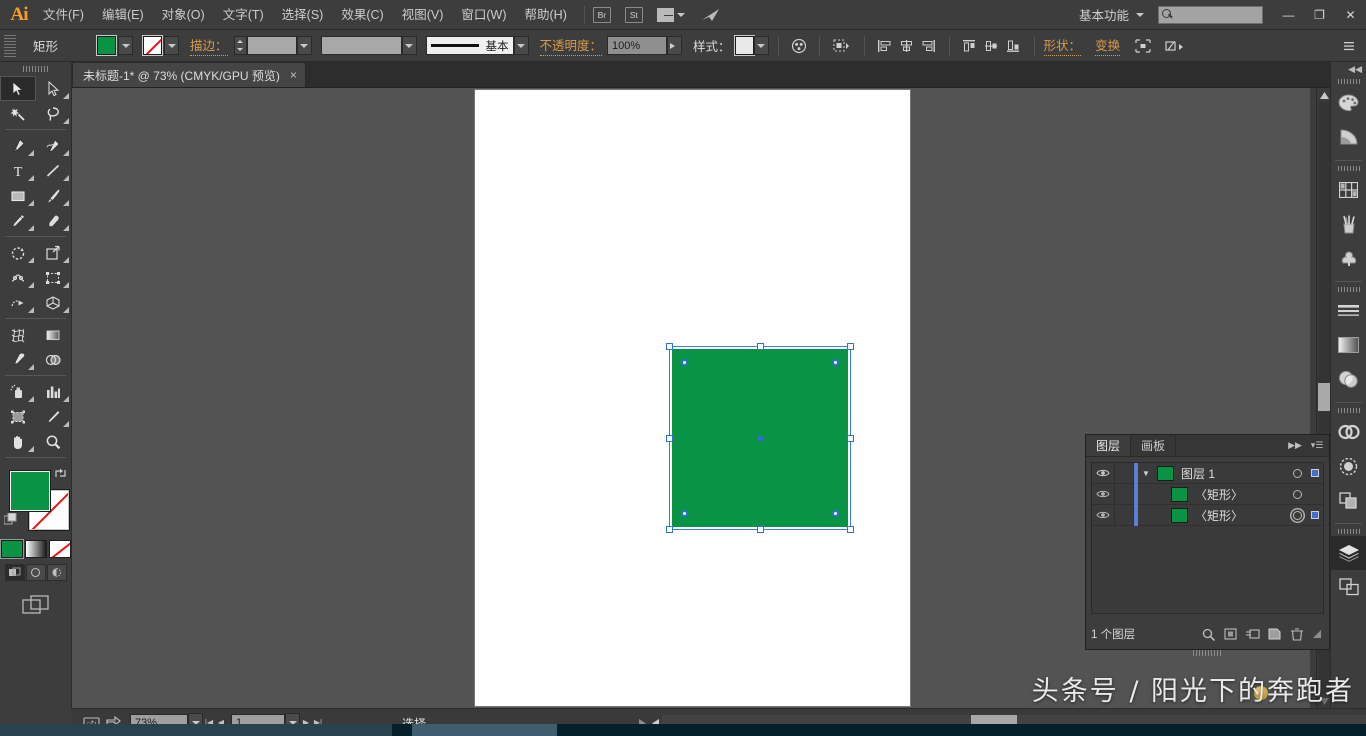  What do you see at coordinates (1348, 103) in the screenshot?
I see `color-panel-icon` at bounding box center [1348, 103].